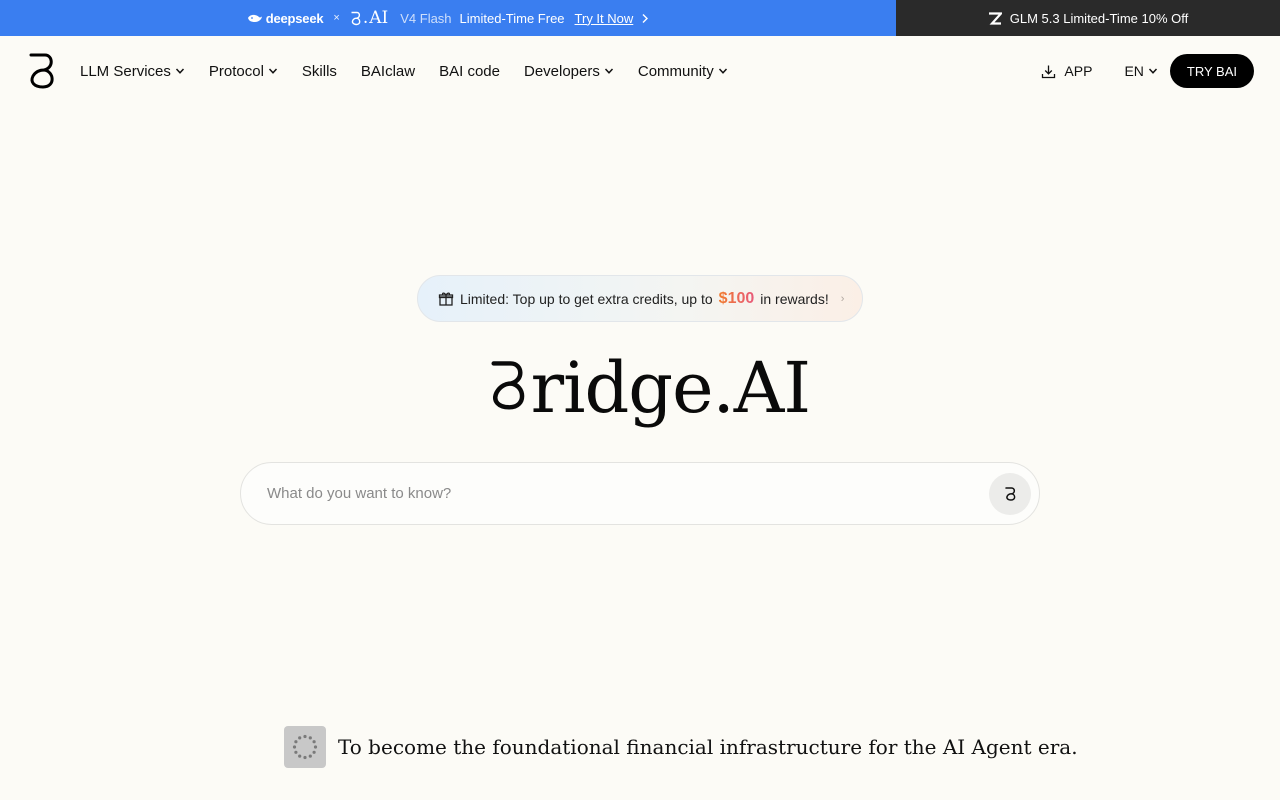 The width and height of the screenshot is (1280, 800). Describe the element at coordinates (236, 71) in the screenshot. I see `nav-item-label: Protocol` at that location.